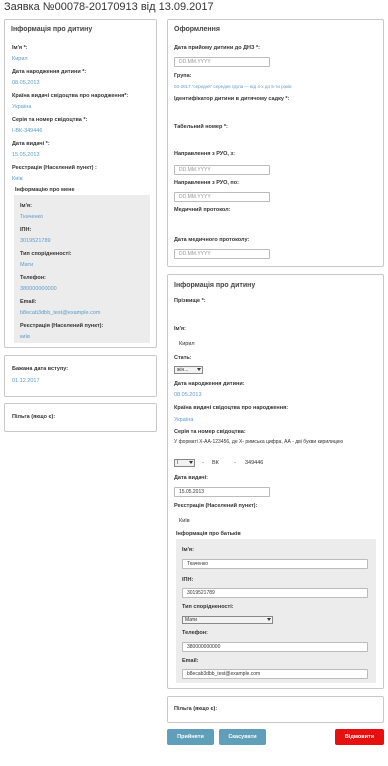 The width and height of the screenshot is (388, 766). I want to click on parent-phone-label: Телефон:, so click(195, 633).